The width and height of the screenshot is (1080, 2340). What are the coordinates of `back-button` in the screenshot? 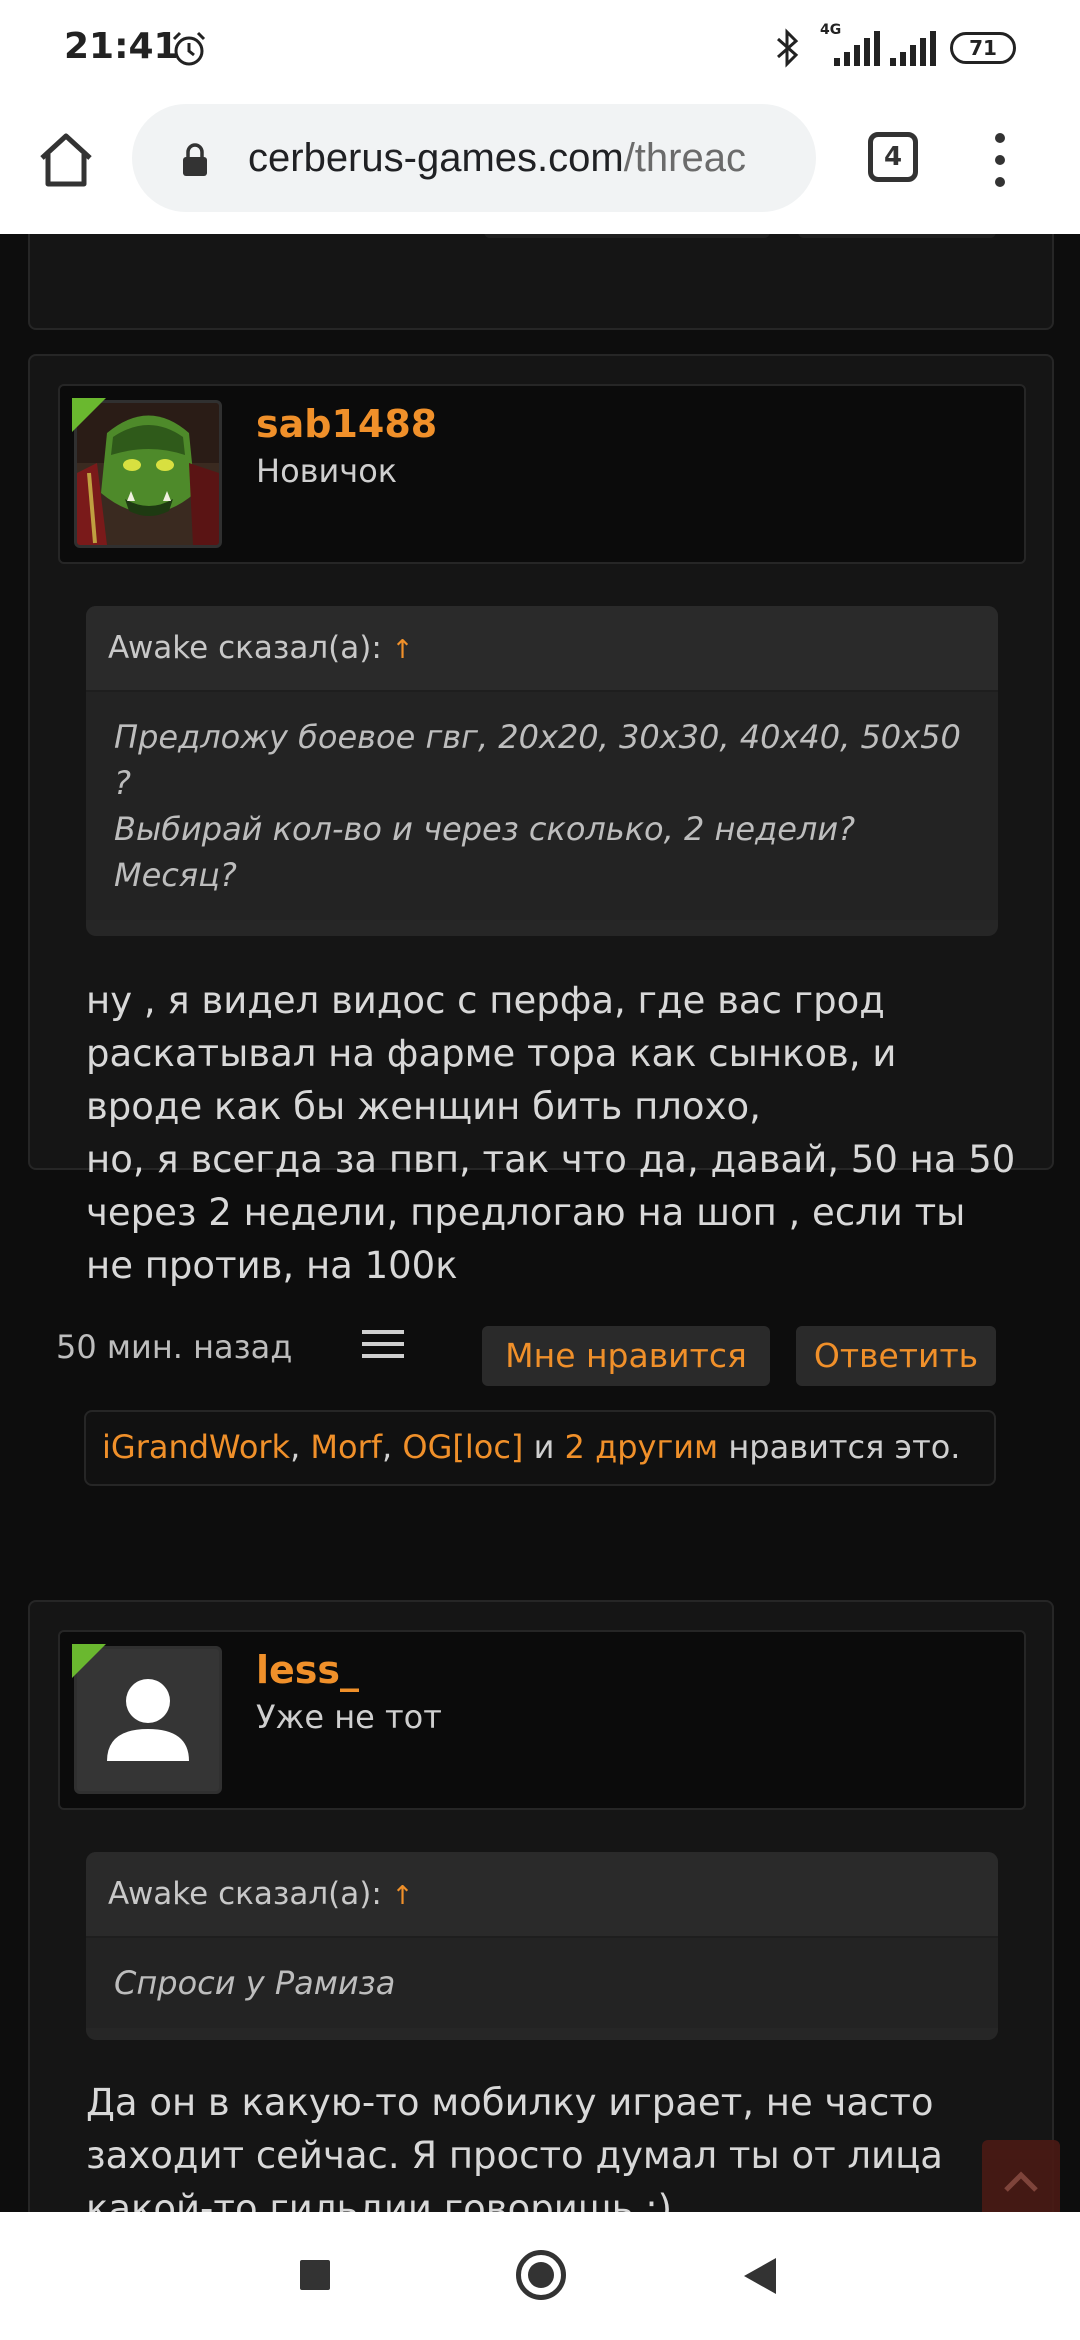 It's located at (760, 2276).